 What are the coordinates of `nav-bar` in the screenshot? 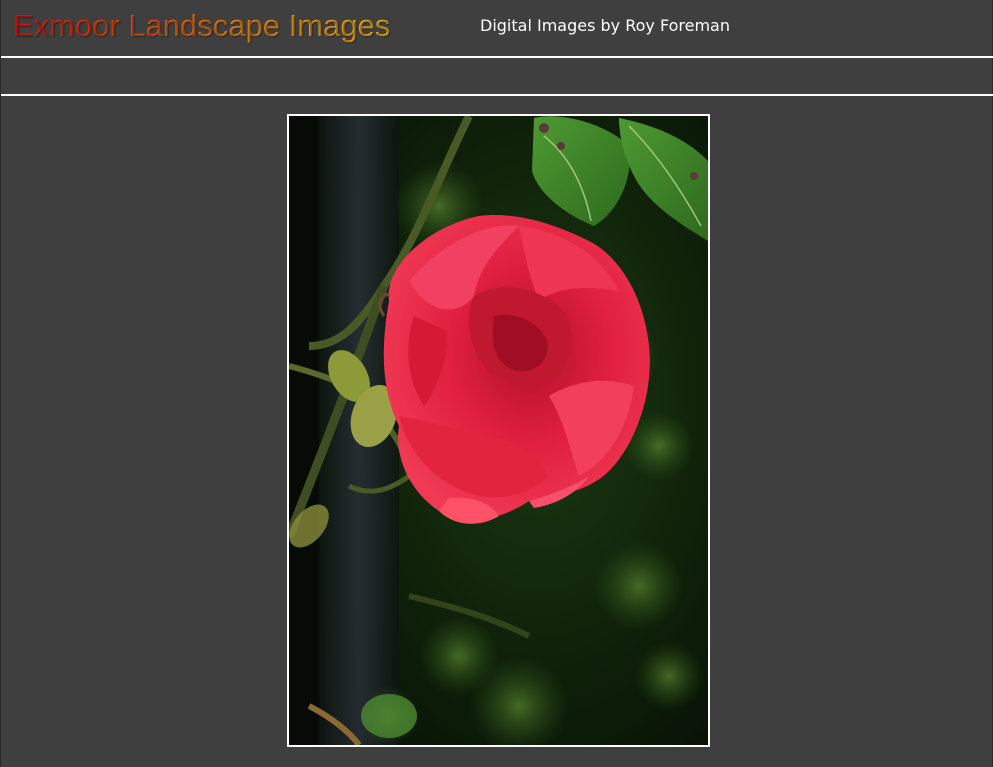 It's located at (497, 77).